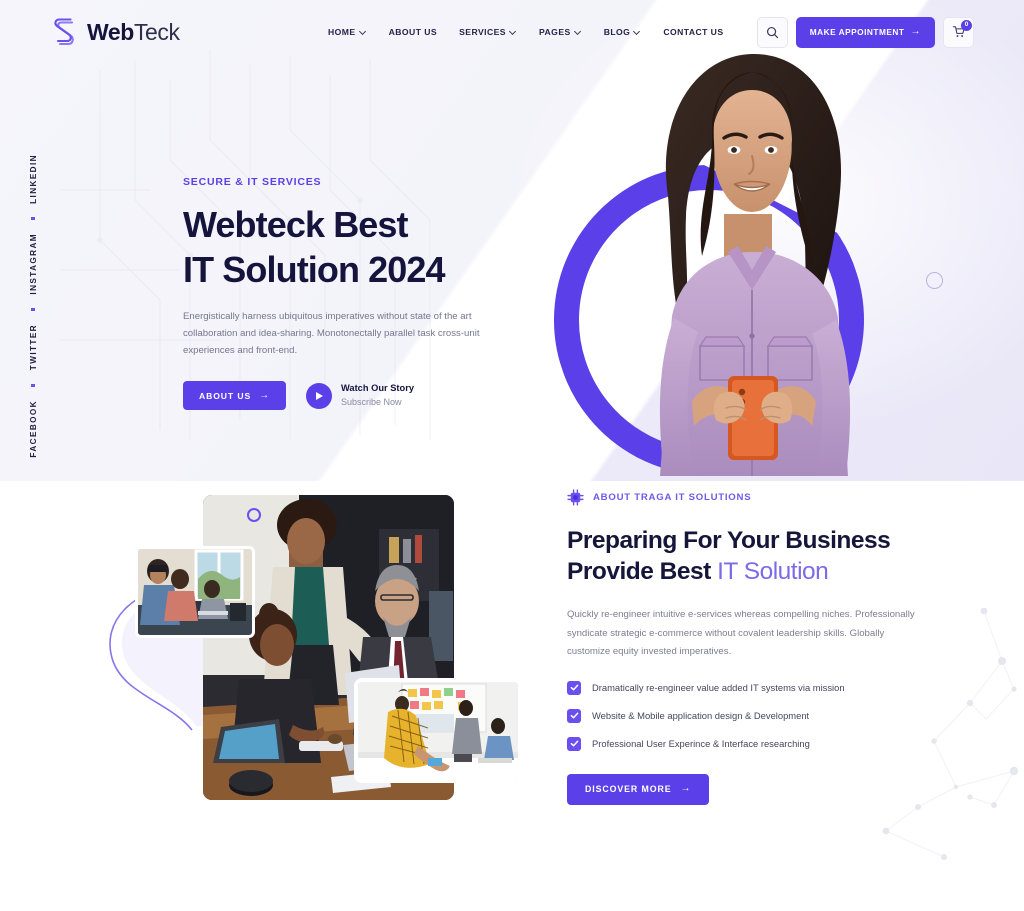  Describe the element at coordinates (254, 515) in the screenshot. I see `mini-ring-decoration` at that location.